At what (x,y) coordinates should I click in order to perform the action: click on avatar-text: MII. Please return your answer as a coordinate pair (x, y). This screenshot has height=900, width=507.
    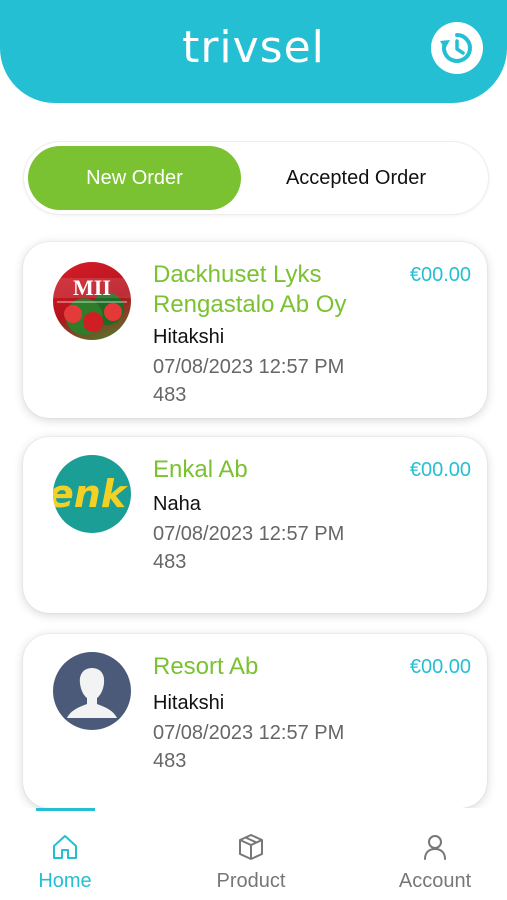
    Looking at the image, I should click on (92, 287).